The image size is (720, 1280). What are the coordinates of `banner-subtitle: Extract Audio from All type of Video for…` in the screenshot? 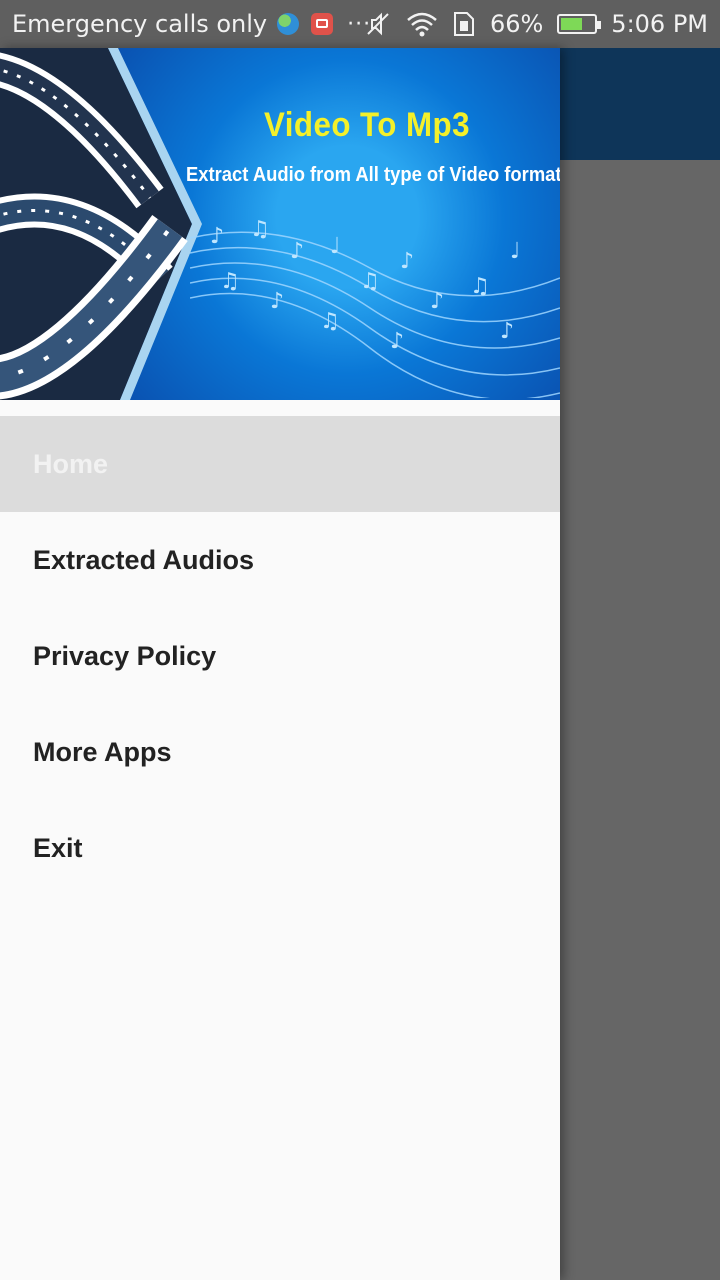 It's located at (373, 175).